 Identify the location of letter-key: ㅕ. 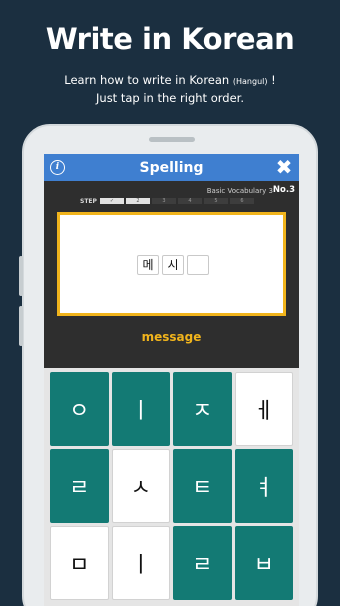
(263, 486).